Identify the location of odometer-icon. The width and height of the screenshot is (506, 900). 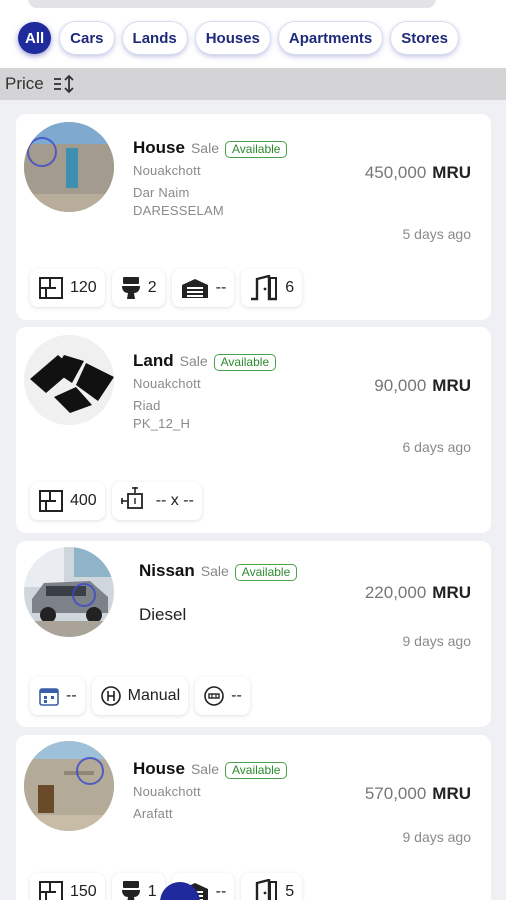
(214, 696).